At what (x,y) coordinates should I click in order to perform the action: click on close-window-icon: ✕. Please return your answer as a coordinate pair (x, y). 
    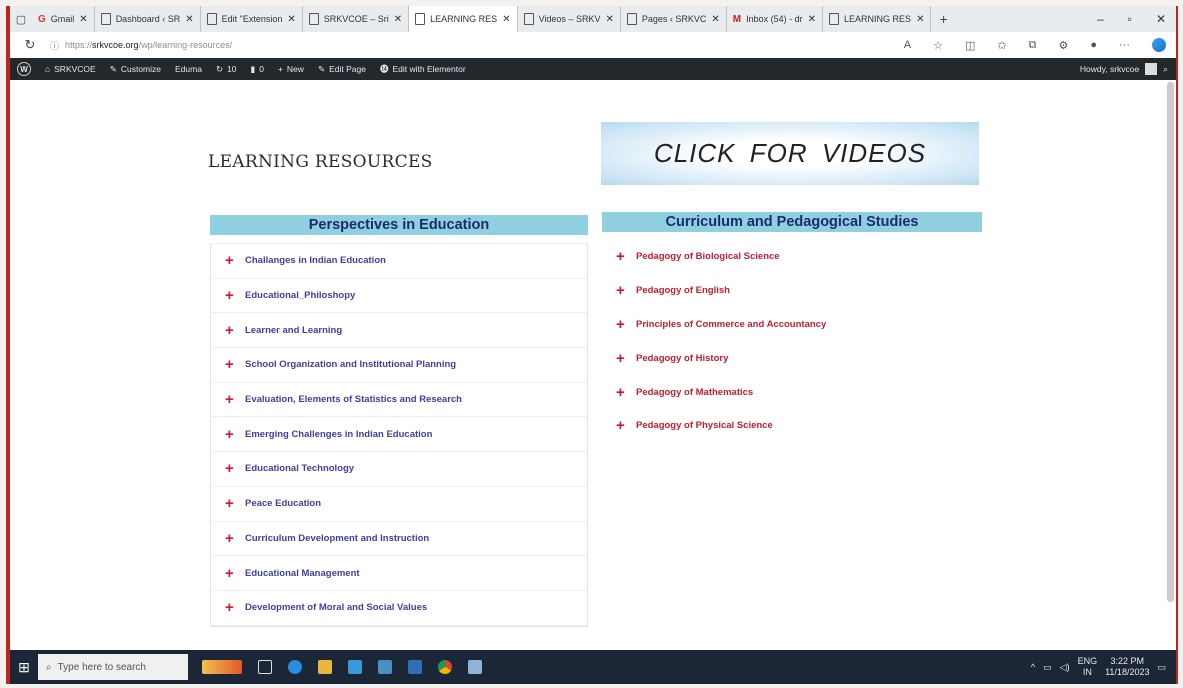
    Looking at the image, I should click on (1161, 19).